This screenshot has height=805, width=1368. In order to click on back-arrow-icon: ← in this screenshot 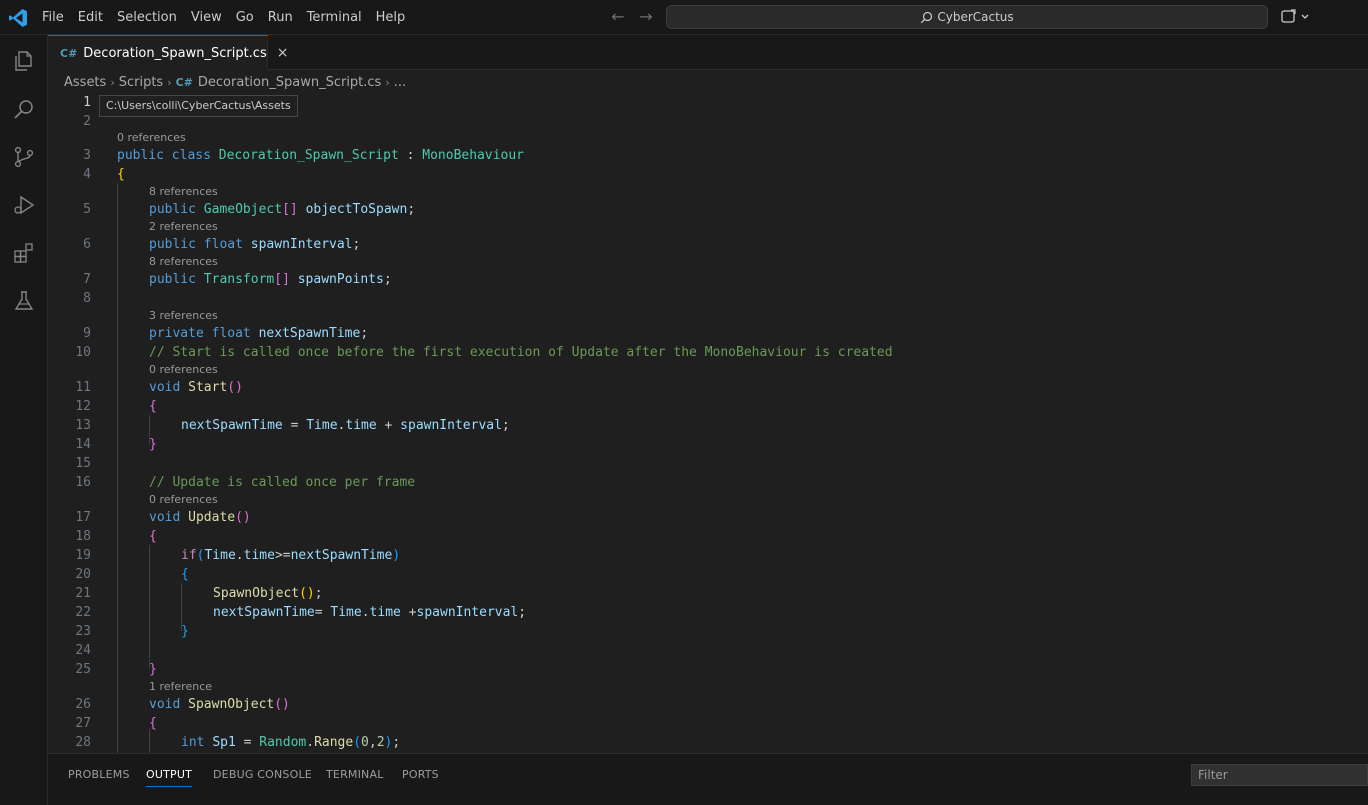, I will do `click(618, 17)`.